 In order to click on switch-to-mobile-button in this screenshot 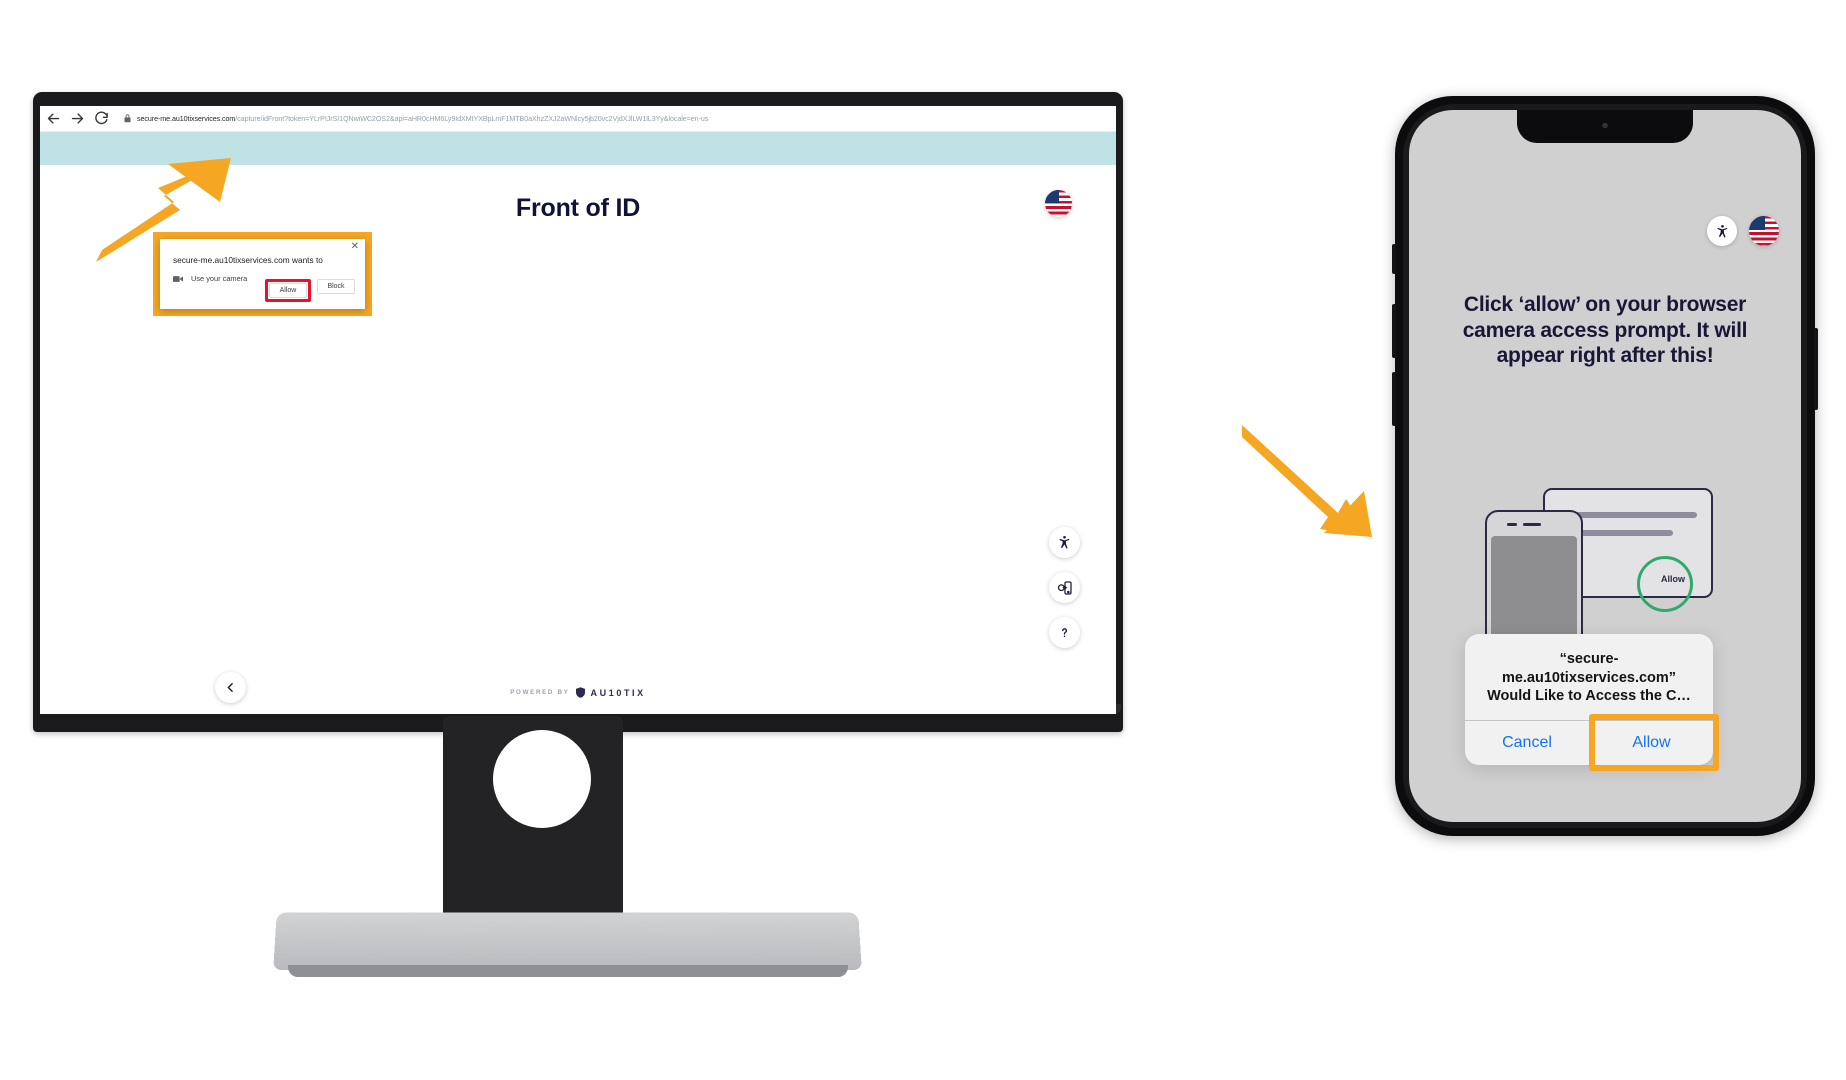, I will do `click(1064, 587)`.